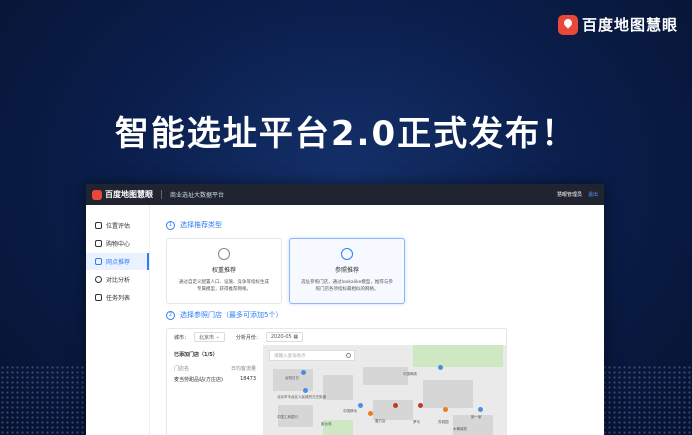 The image size is (692, 435). Describe the element at coordinates (347, 254) in the screenshot. I see `target-icon` at that location.